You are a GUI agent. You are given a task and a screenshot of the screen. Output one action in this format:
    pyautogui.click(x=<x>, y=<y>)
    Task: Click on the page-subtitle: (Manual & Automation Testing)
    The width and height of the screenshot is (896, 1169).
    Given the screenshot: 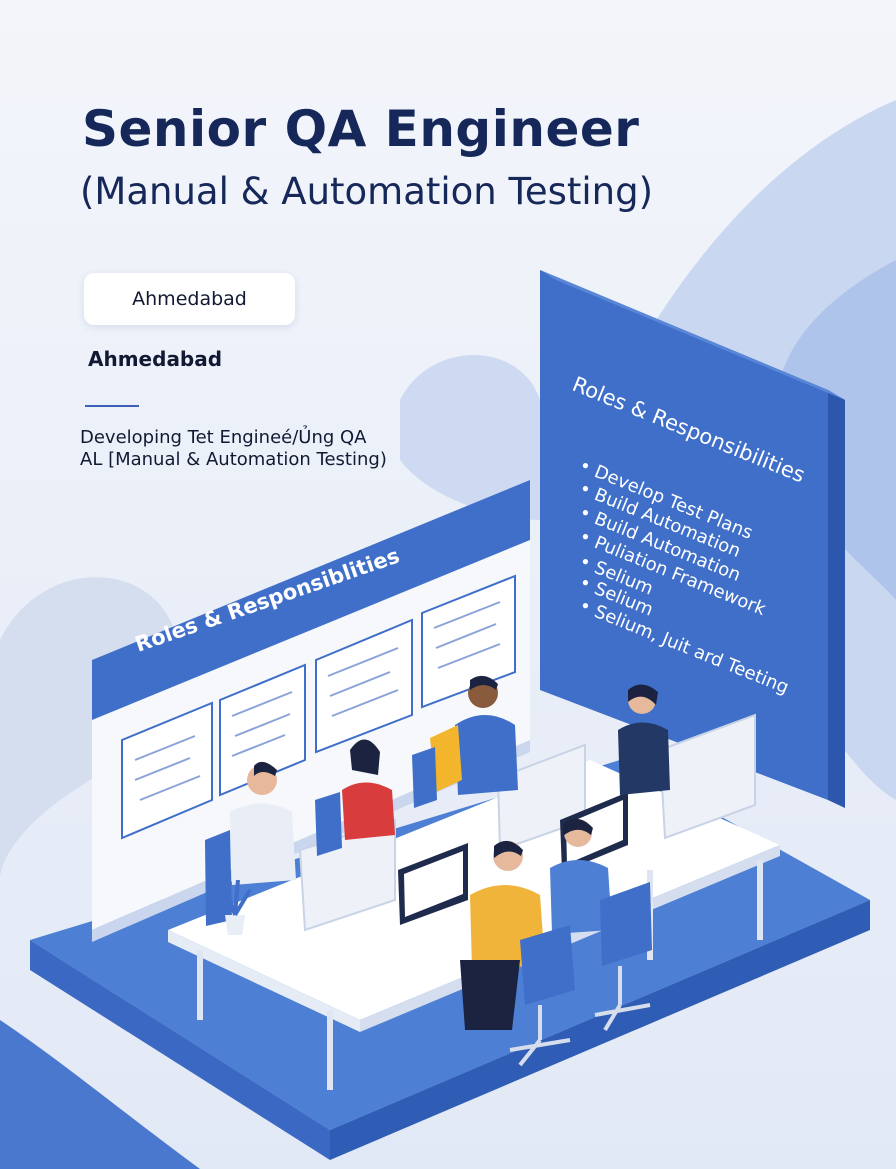 What is the action you would take?
    pyautogui.click(x=367, y=191)
    